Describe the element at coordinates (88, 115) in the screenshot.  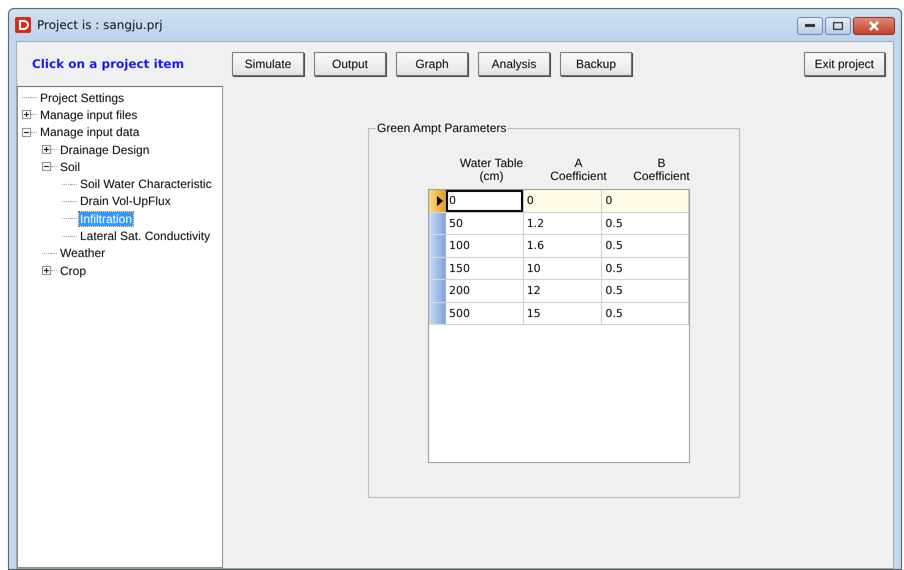
I see `tree-item: Manage input files` at that location.